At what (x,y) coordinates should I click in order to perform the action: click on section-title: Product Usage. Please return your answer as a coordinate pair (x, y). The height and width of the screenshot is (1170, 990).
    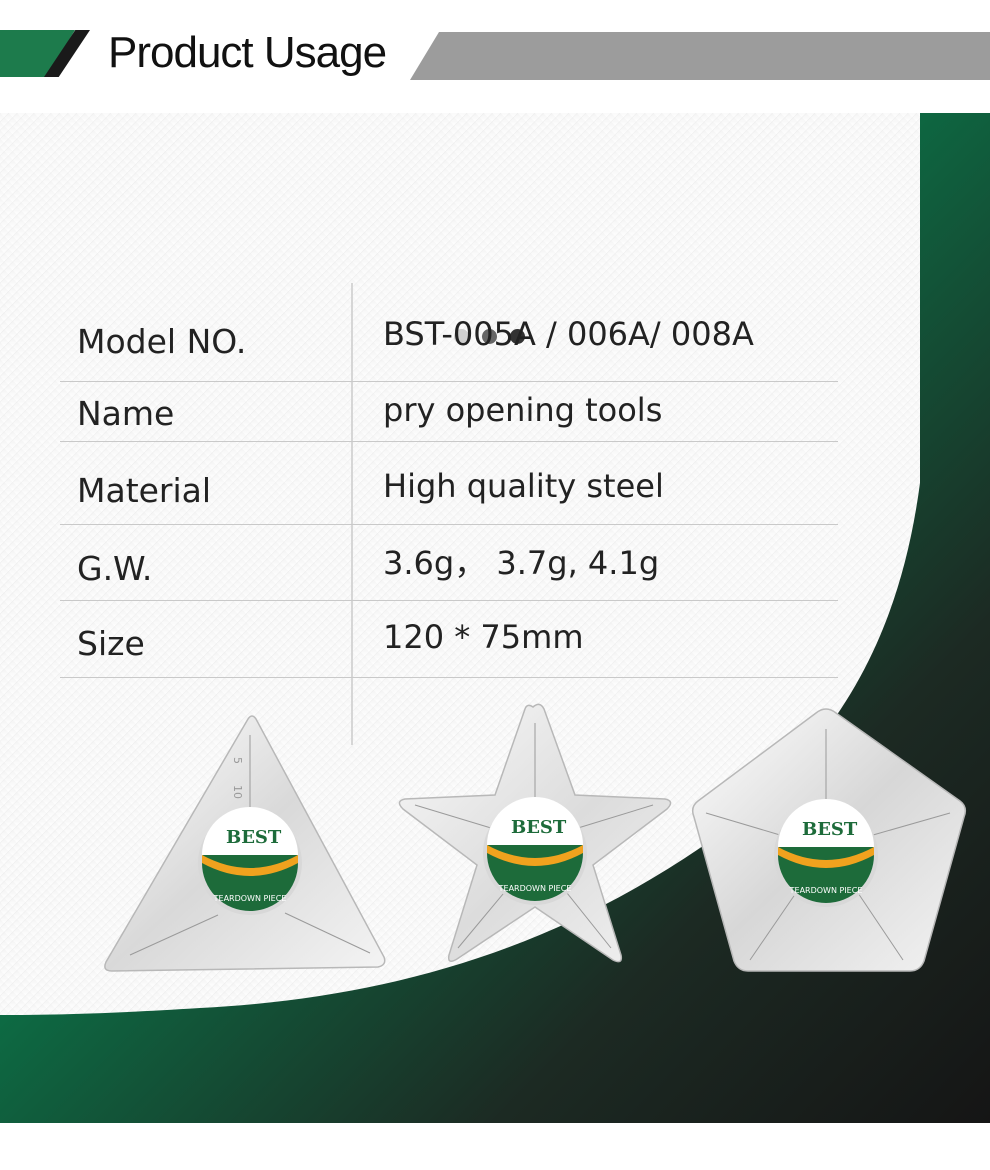
    Looking at the image, I should click on (247, 52).